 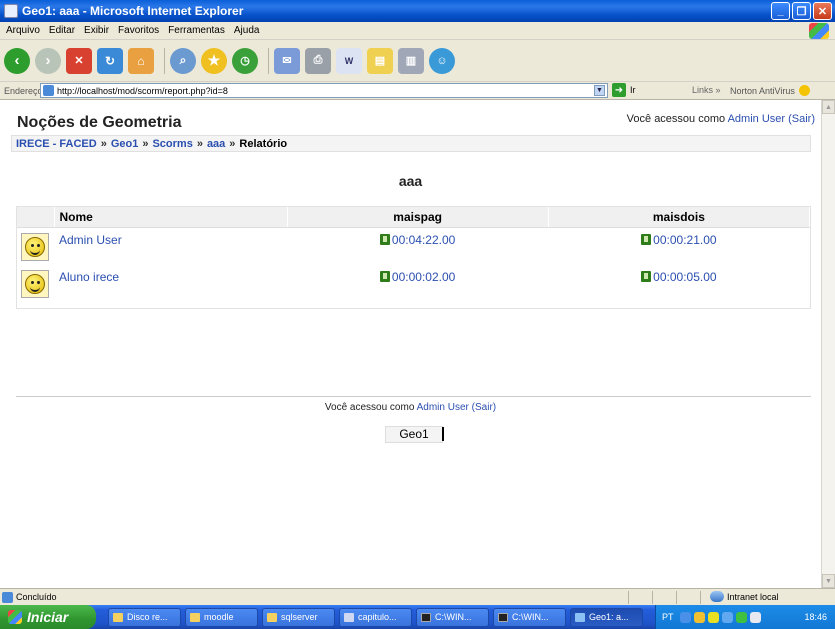 I want to click on column-header-nome: Nome, so click(x=171, y=217).